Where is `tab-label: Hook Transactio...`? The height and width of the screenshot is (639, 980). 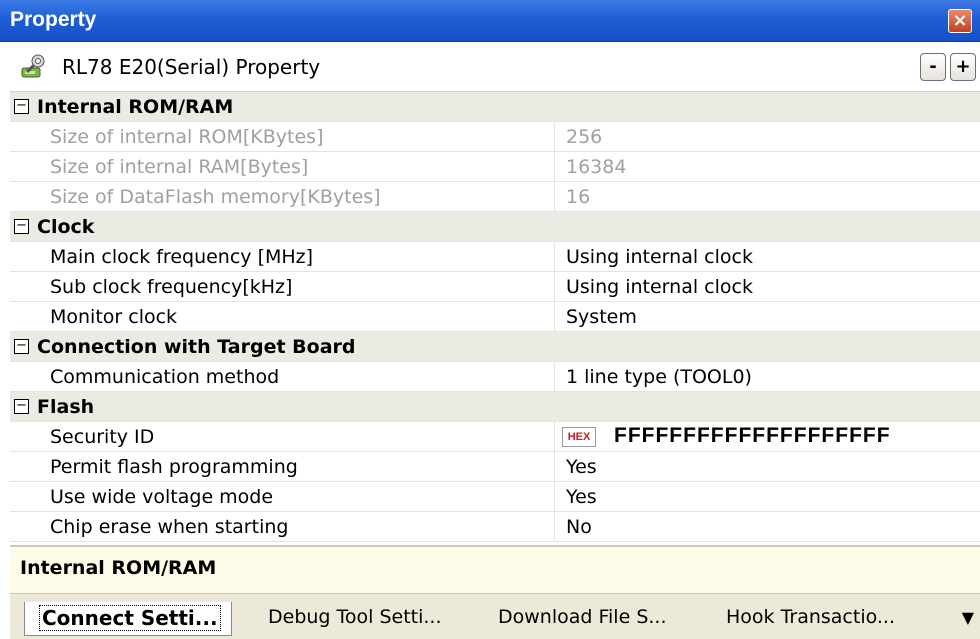
tab-label: Hook Transactio... is located at coordinates (811, 617).